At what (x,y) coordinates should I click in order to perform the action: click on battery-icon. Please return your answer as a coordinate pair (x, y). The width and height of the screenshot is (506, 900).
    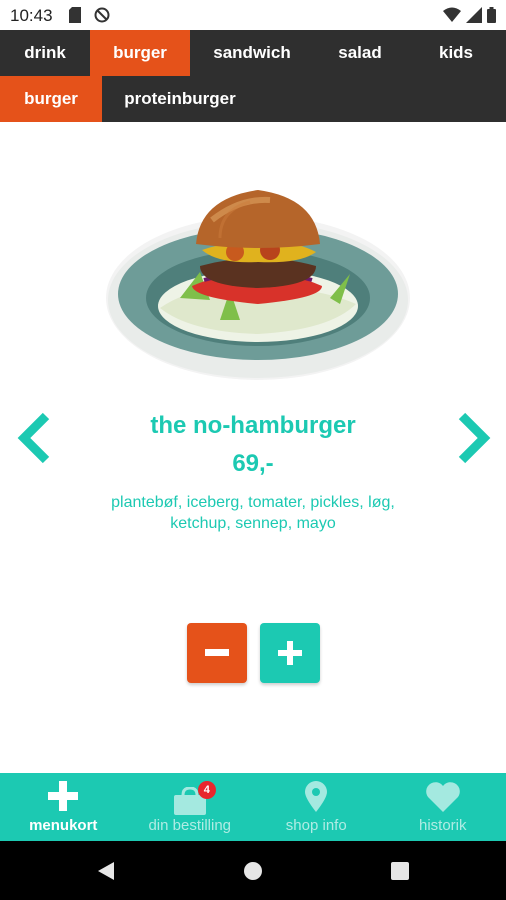
    Looking at the image, I should click on (491, 17).